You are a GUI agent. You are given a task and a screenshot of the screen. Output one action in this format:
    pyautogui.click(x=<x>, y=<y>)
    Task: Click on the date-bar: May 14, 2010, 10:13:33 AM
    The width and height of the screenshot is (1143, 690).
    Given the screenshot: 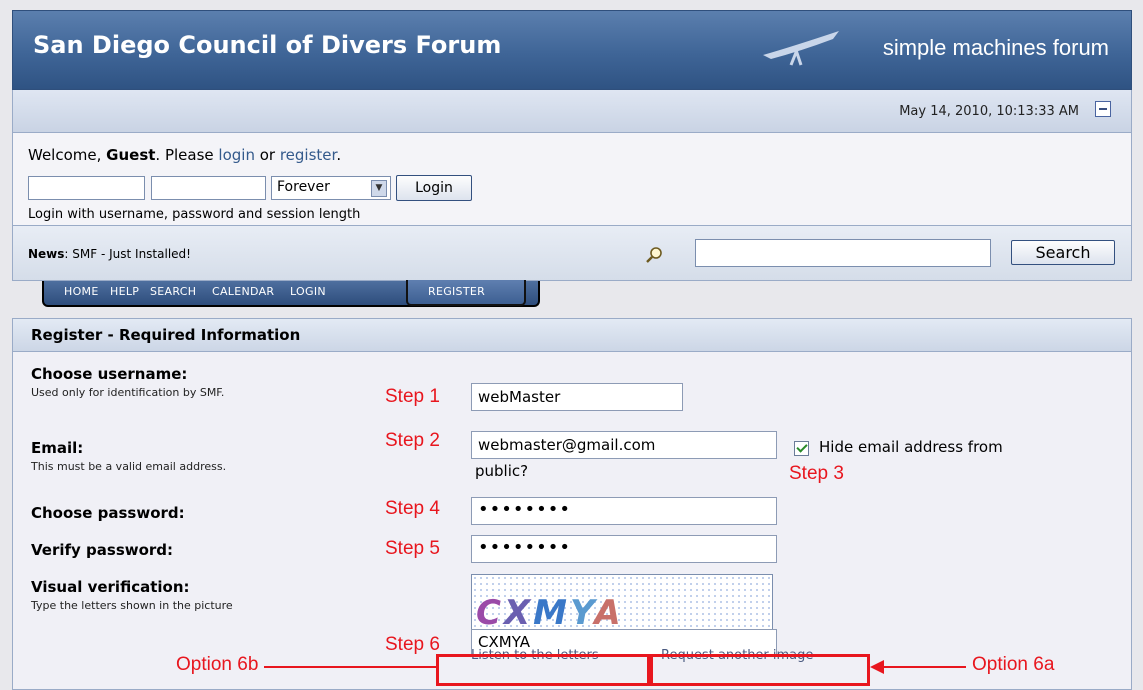 What is the action you would take?
    pyautogui.click(x=572, y=111)
    